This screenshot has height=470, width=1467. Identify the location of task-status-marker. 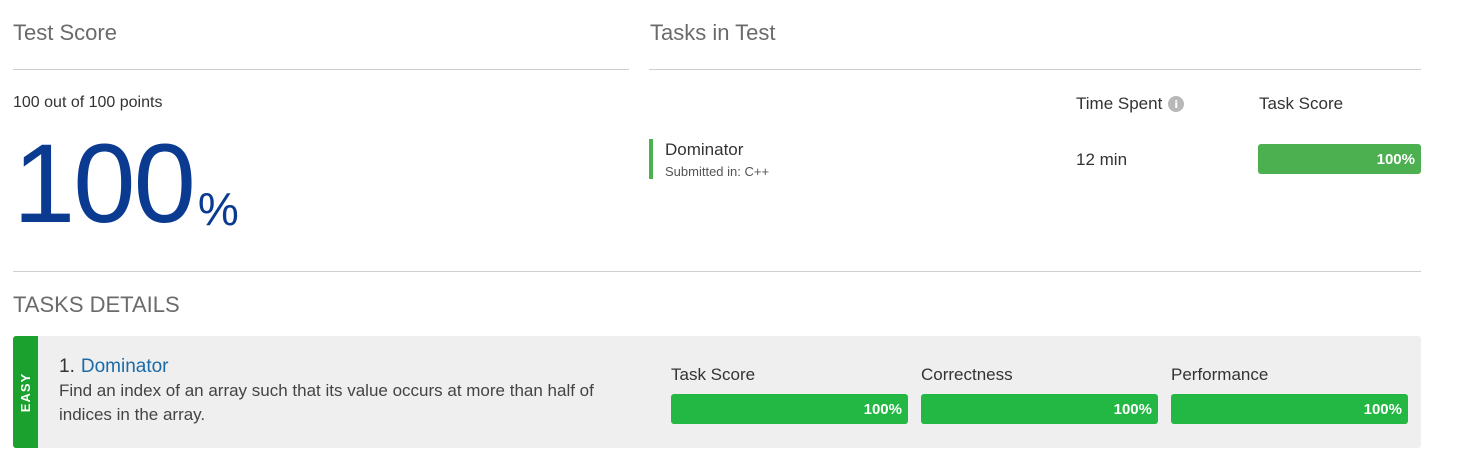
(651, 159).